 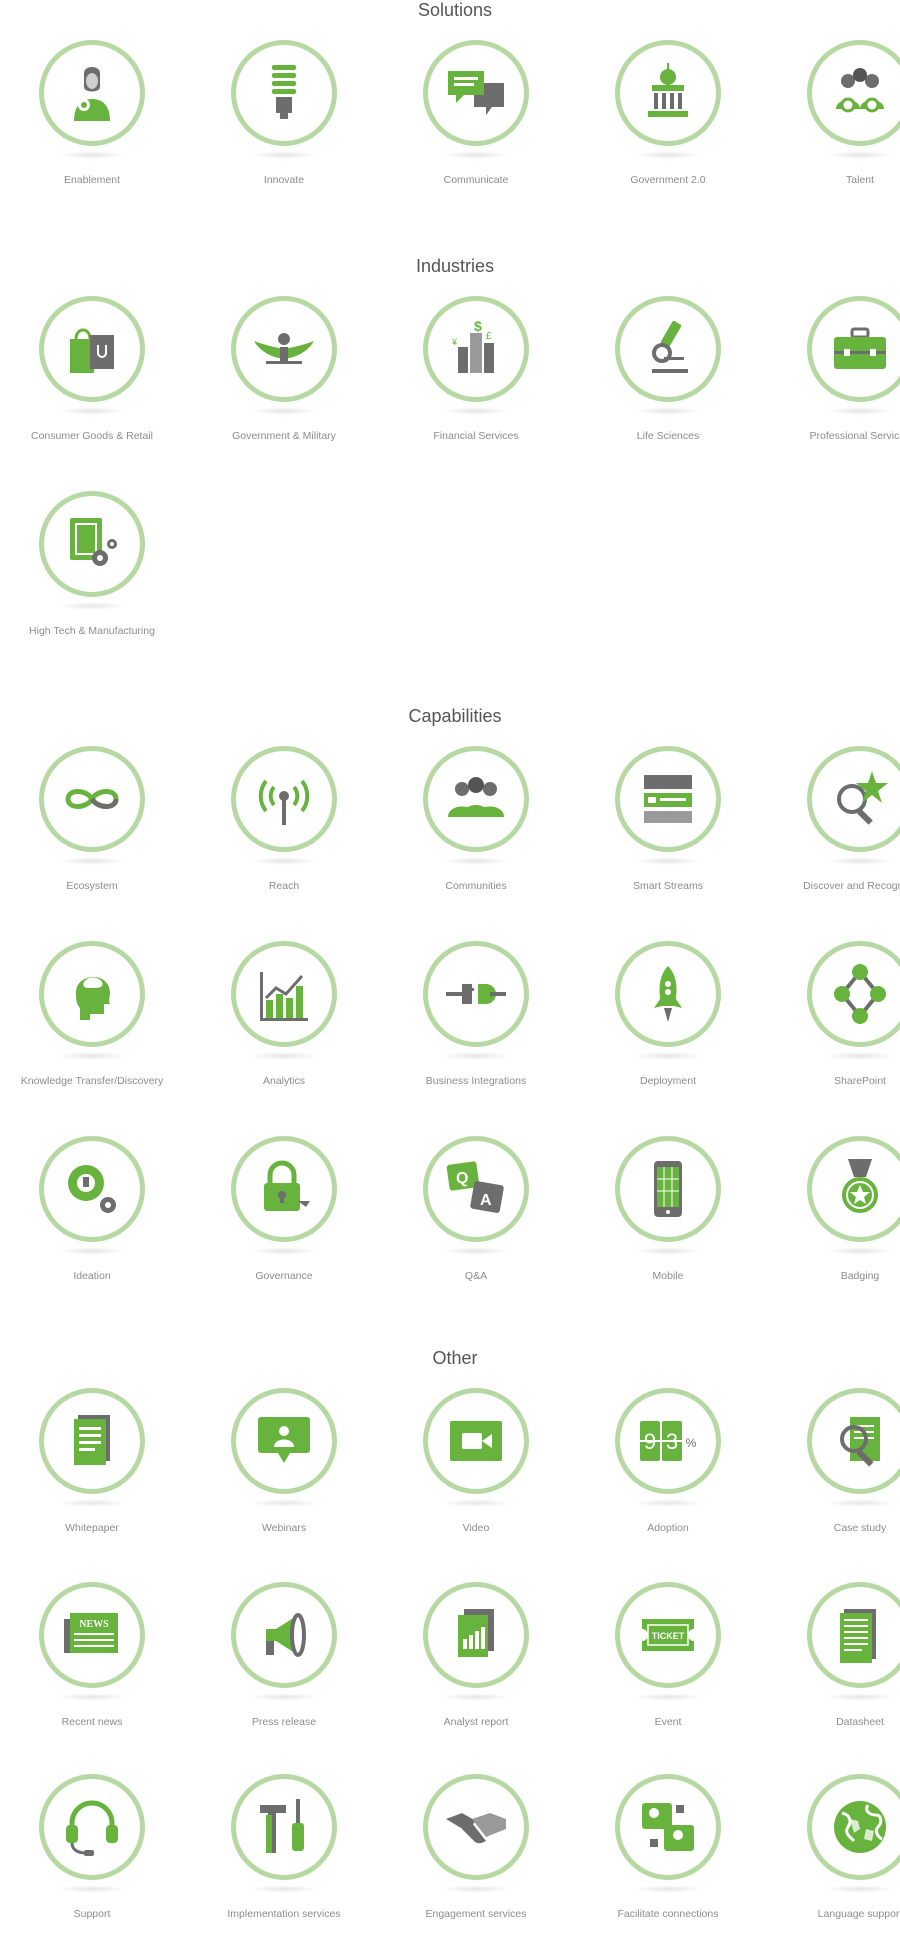 I want to click on tile-ticket: TICKET Event, so click(x=666, y=1667).